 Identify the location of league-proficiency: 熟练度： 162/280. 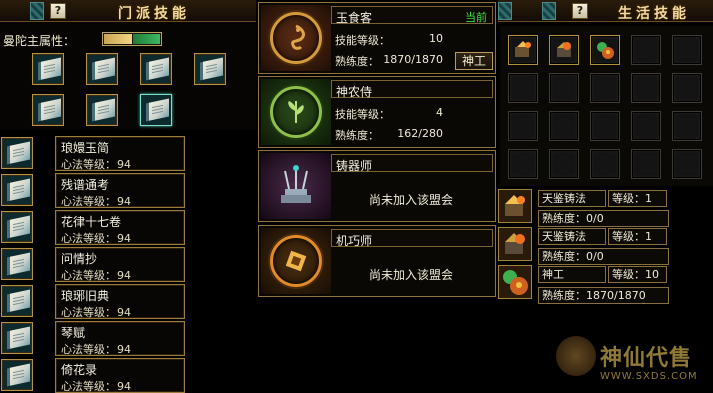
(389, 134).